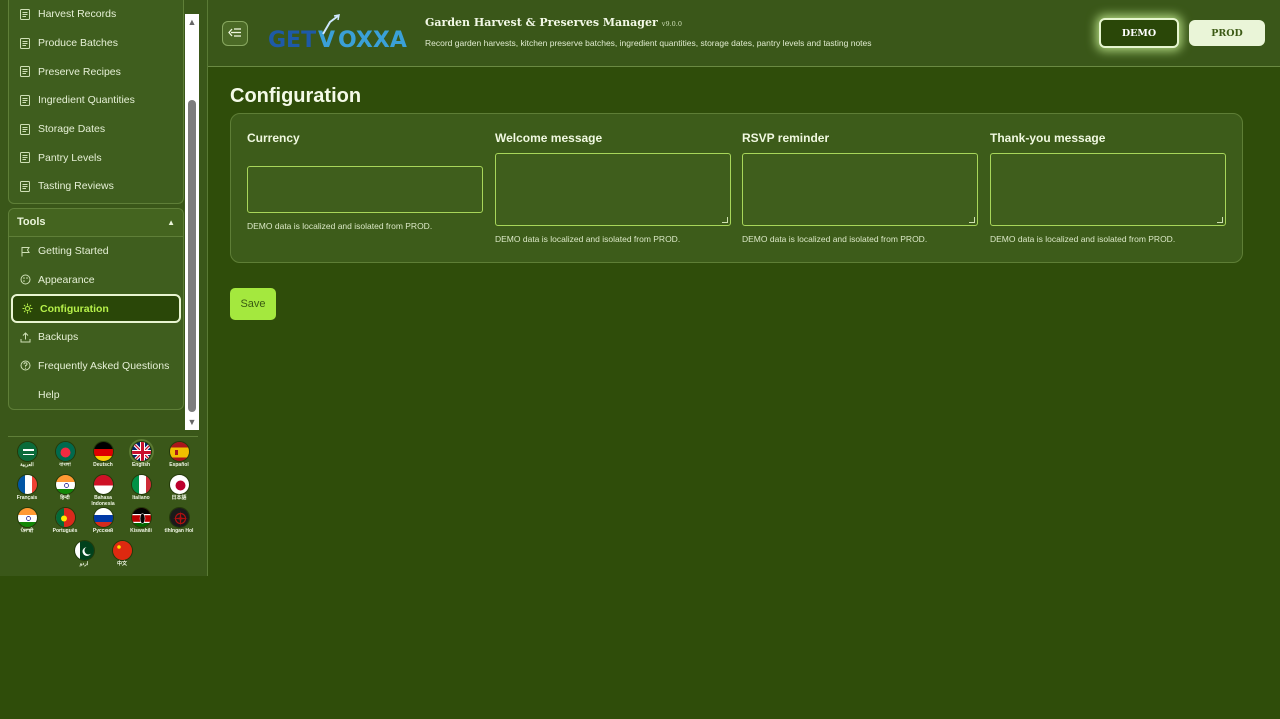 The height and width of the screenshot is (719, 1280). What do you see at coordinates (253, 304) in the screenshot?
I see `save-button: Save` at bounding box center [253, 304].